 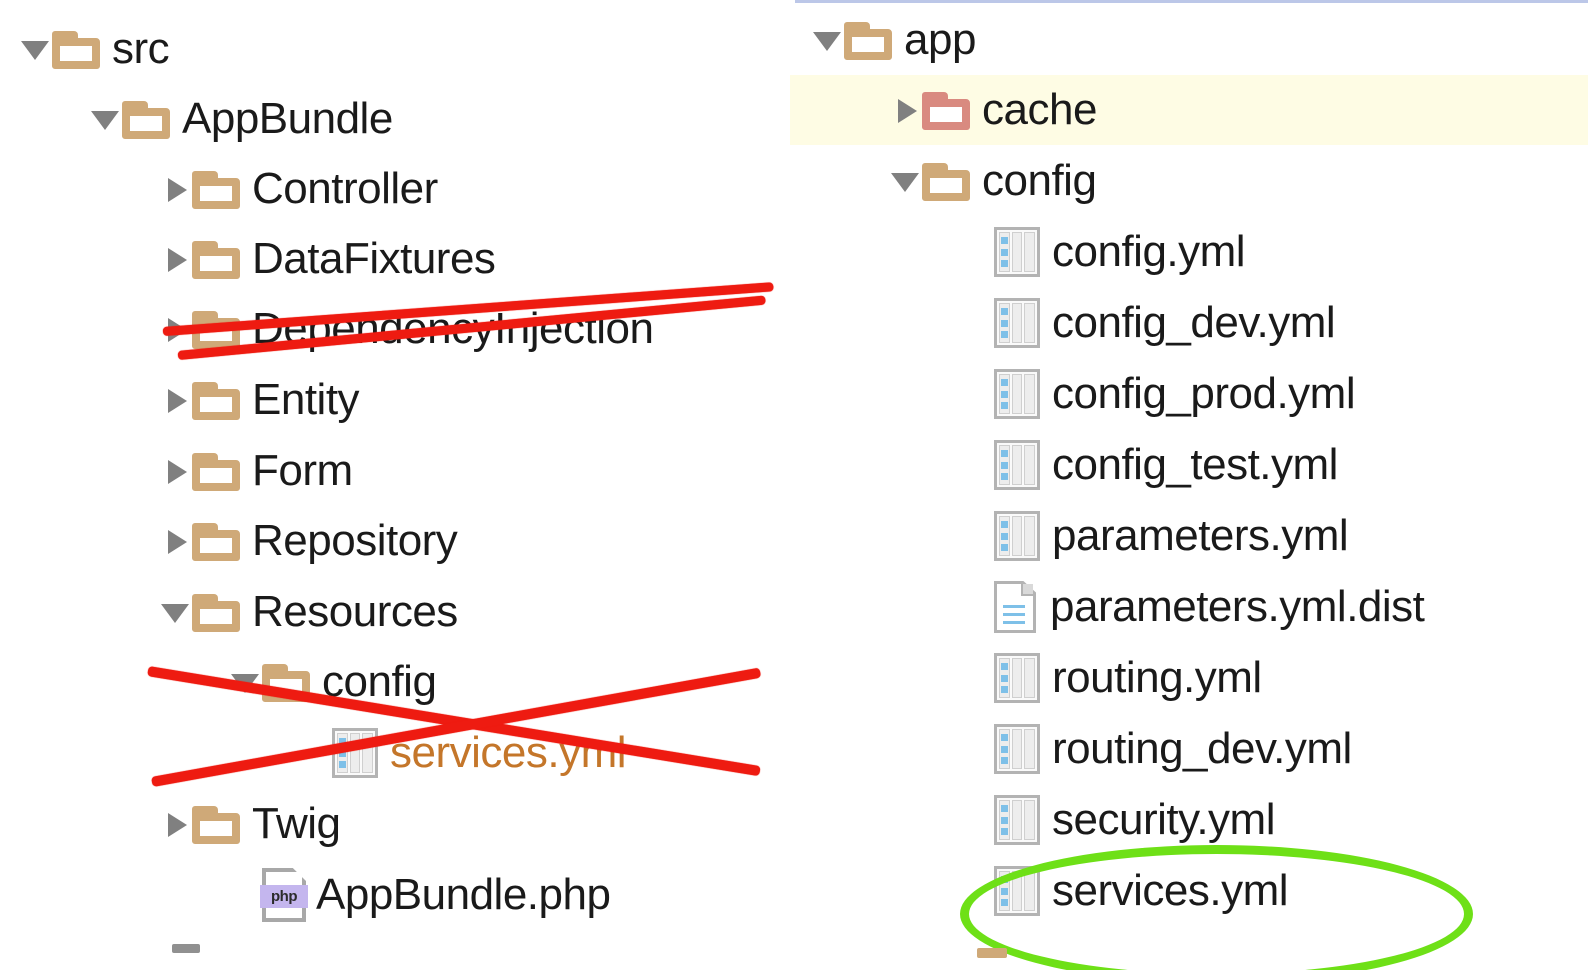 I want to click on tree-row-label: config_test.yml, so click(x=1195, y=464).